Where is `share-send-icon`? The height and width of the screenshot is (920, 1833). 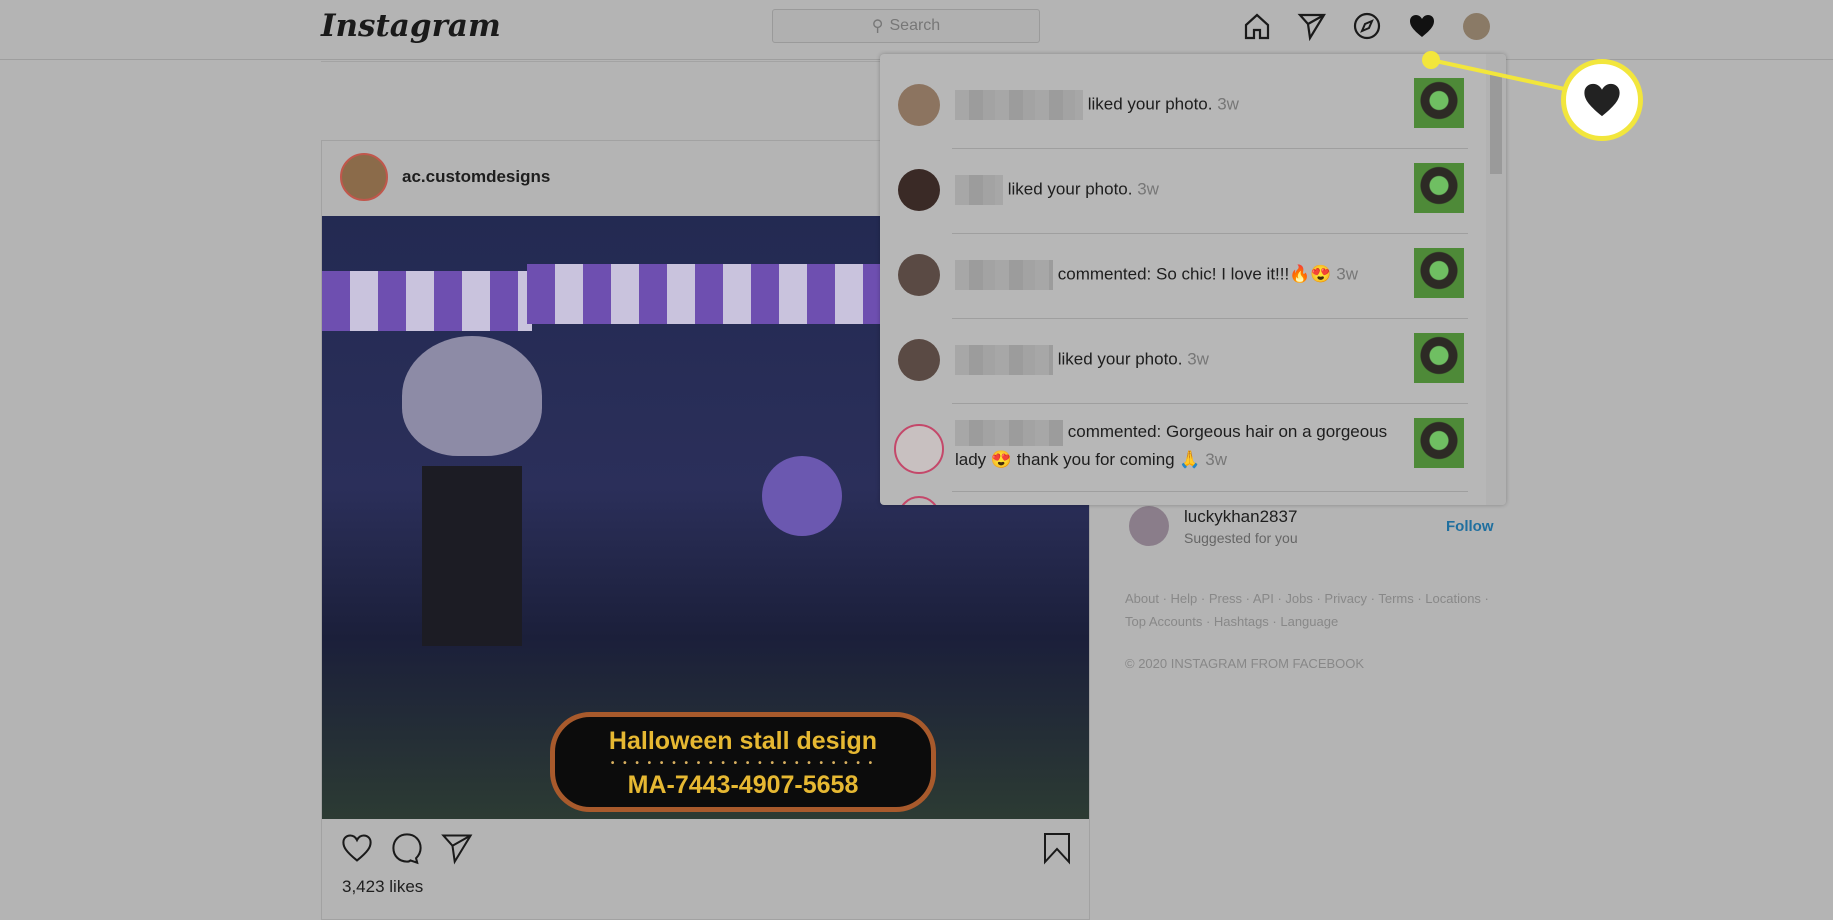
share-send-icon is located at coordinates (457, 848).